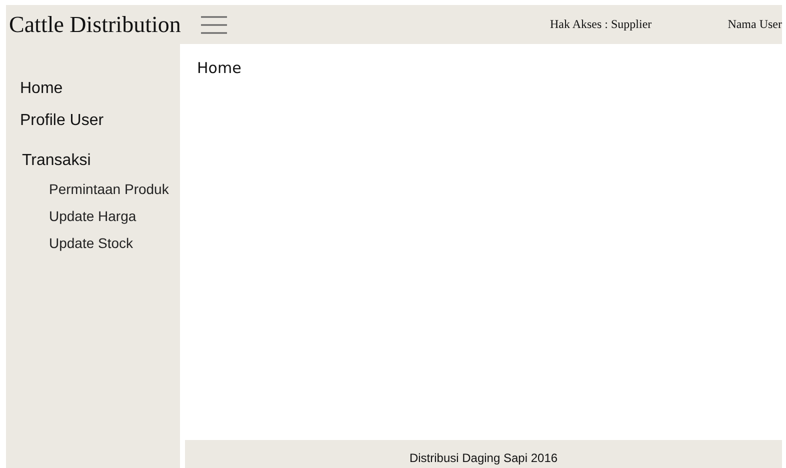  What do you see at coordinates (95, 25) in the screenshot?
I see `app-title: Cattle Distribution` at bounding box center [95, 25].